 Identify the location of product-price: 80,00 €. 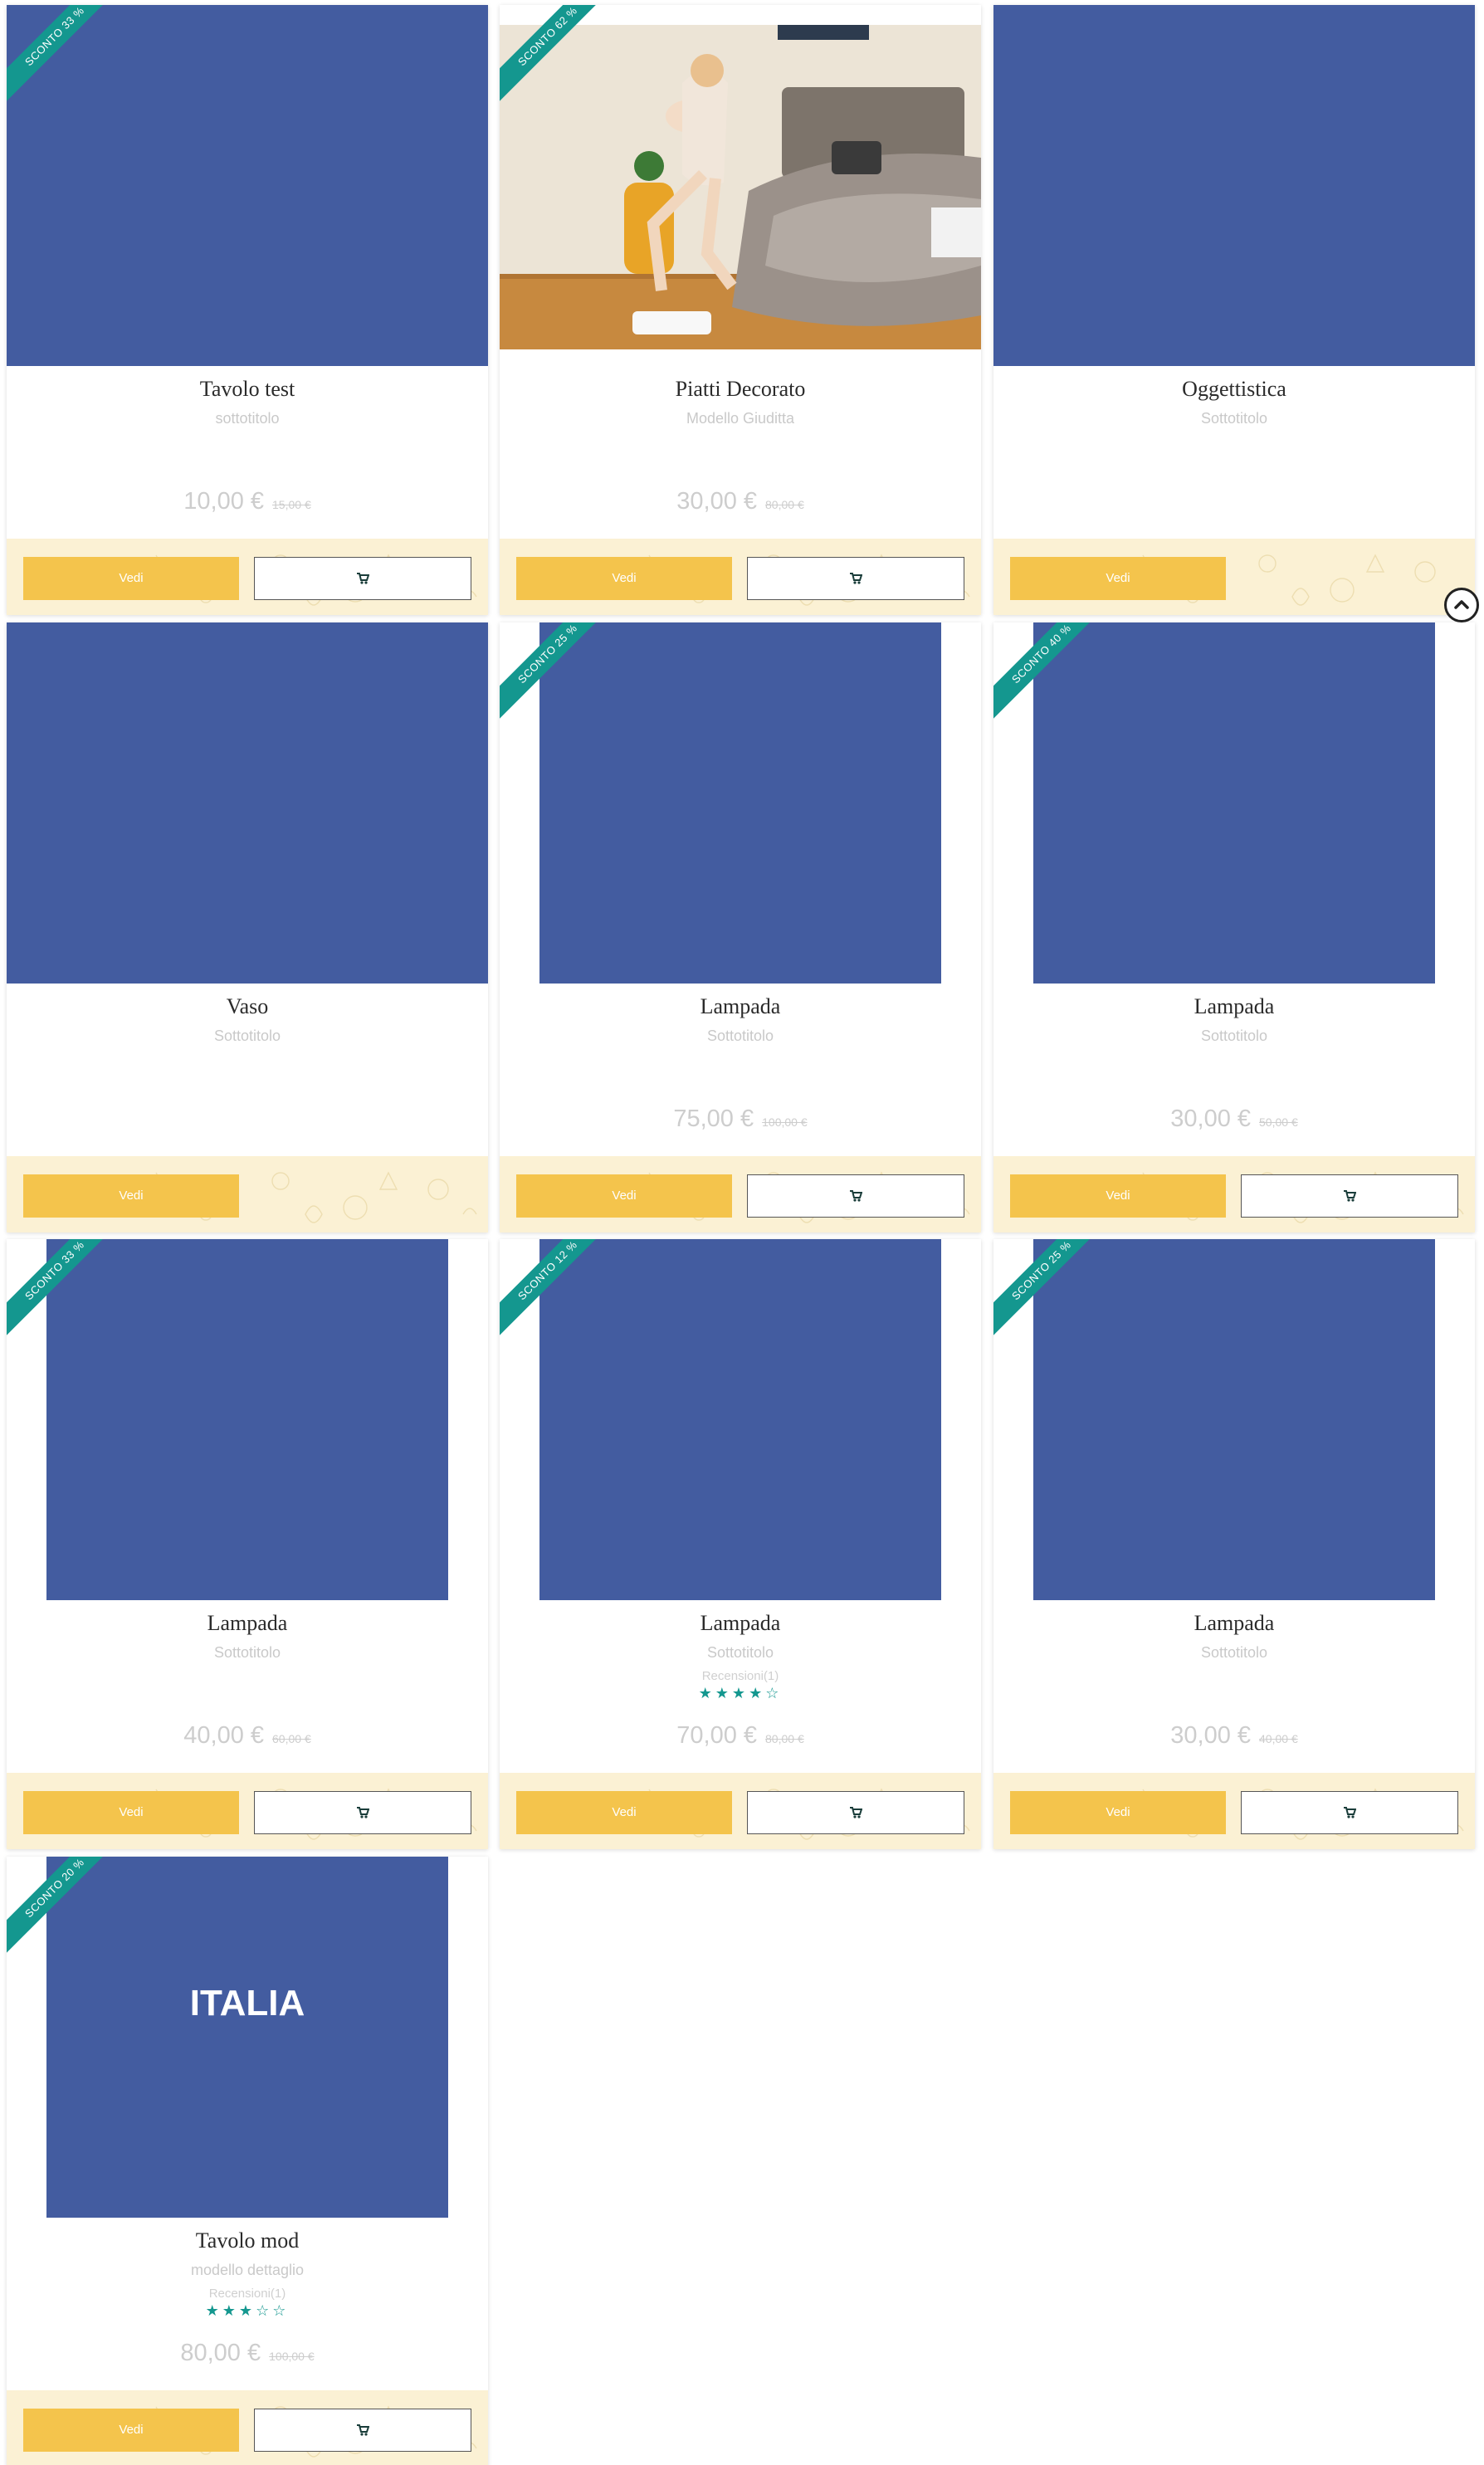
(220, 2353).